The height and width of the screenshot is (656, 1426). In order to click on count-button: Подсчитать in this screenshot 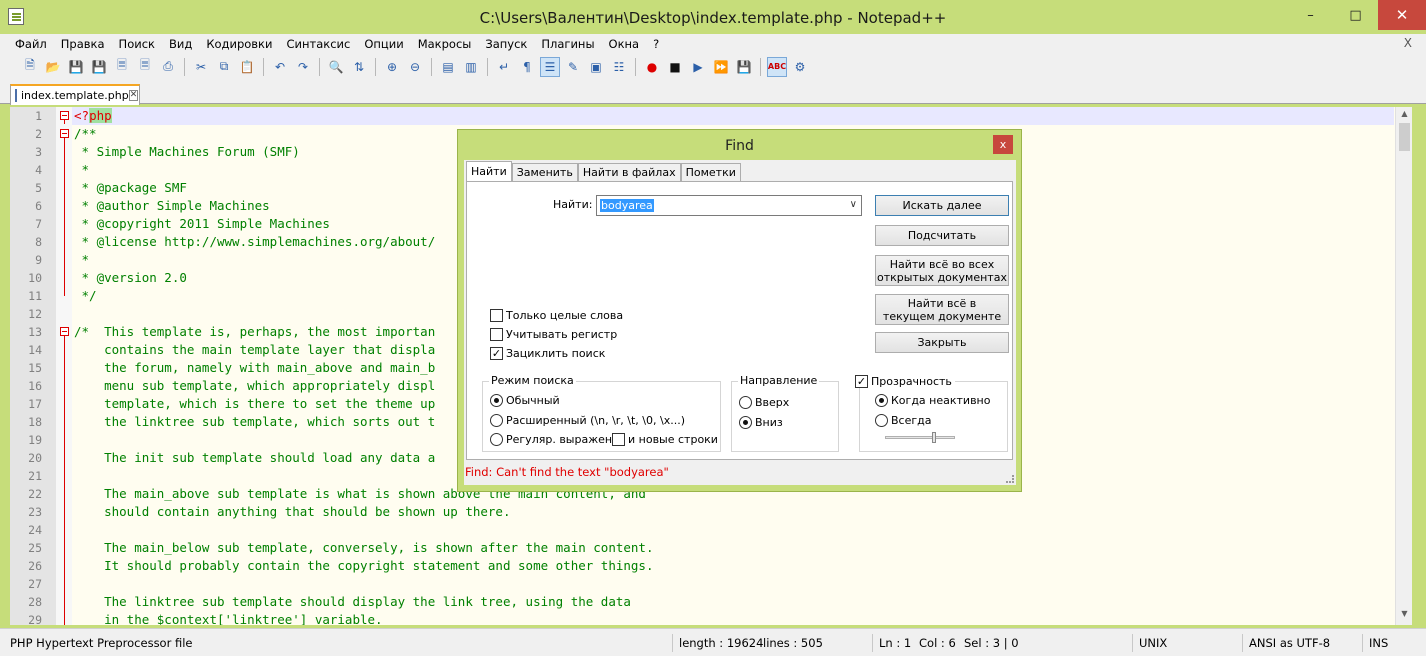, I will do `click(942, 235)`.